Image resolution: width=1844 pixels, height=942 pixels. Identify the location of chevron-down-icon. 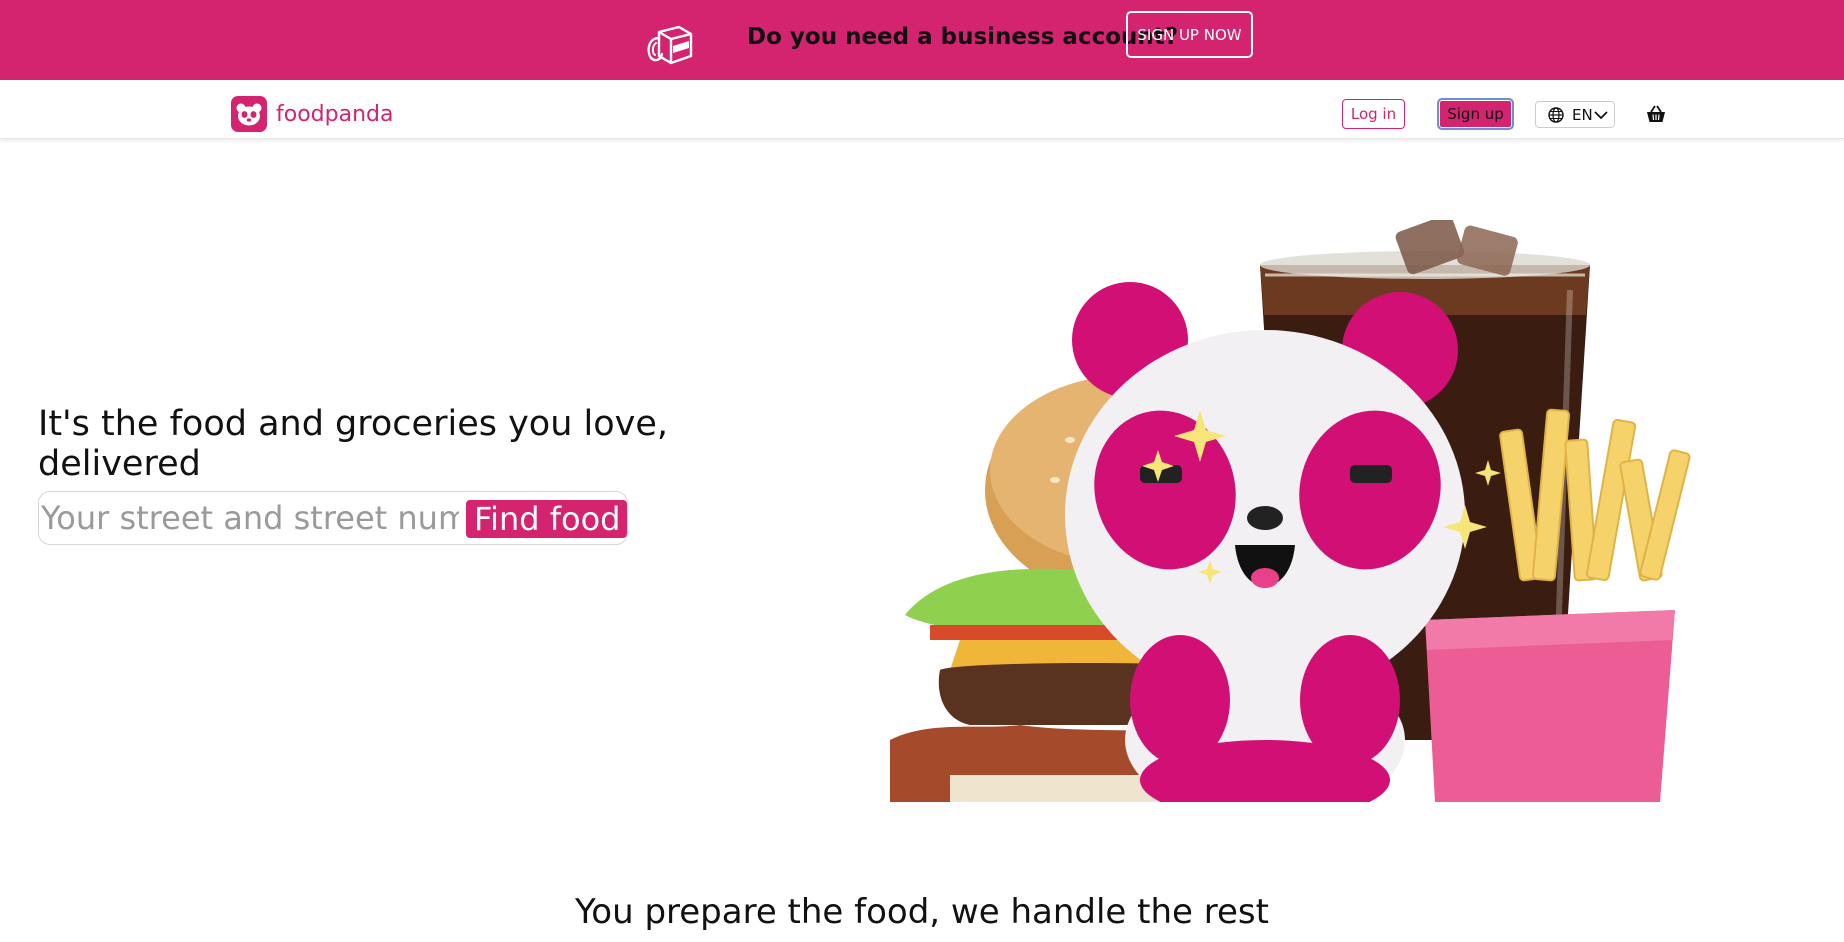
(1601, 114).